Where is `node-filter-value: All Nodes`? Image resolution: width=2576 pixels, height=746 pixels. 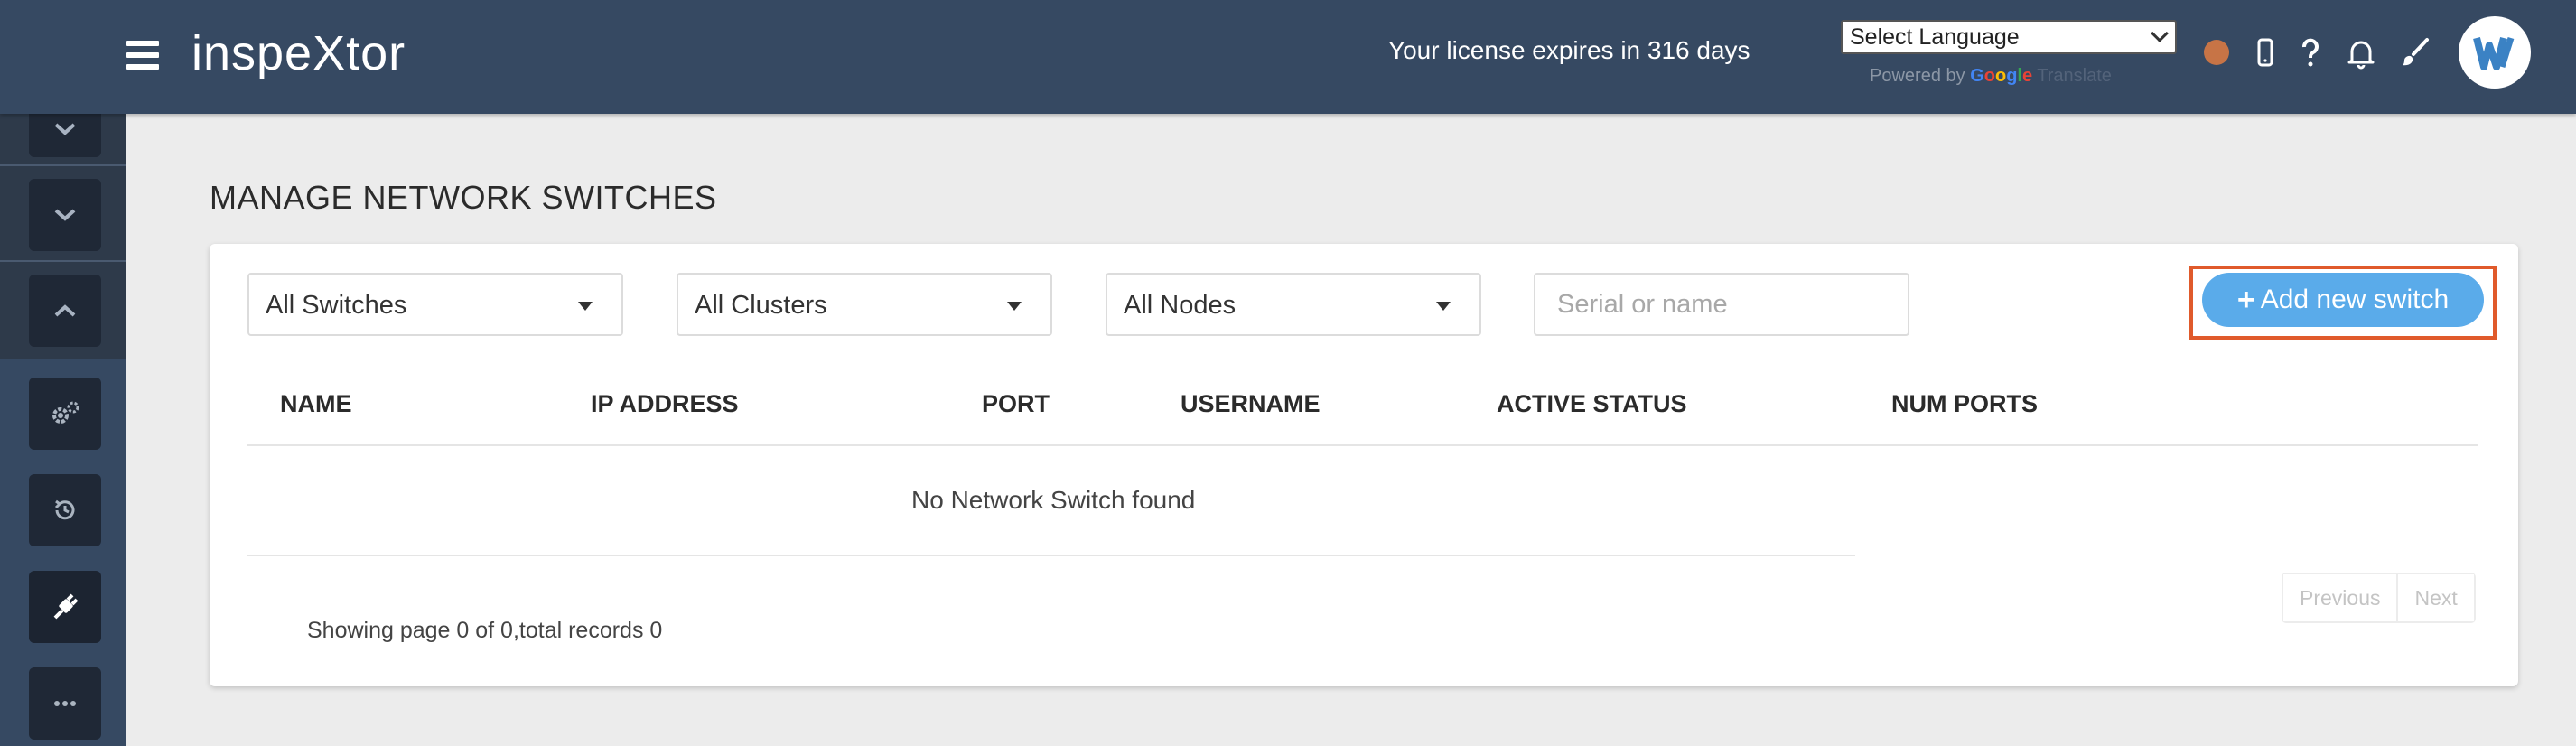
node-filter-value: All Nodes is located at coordinates (1180, 305).